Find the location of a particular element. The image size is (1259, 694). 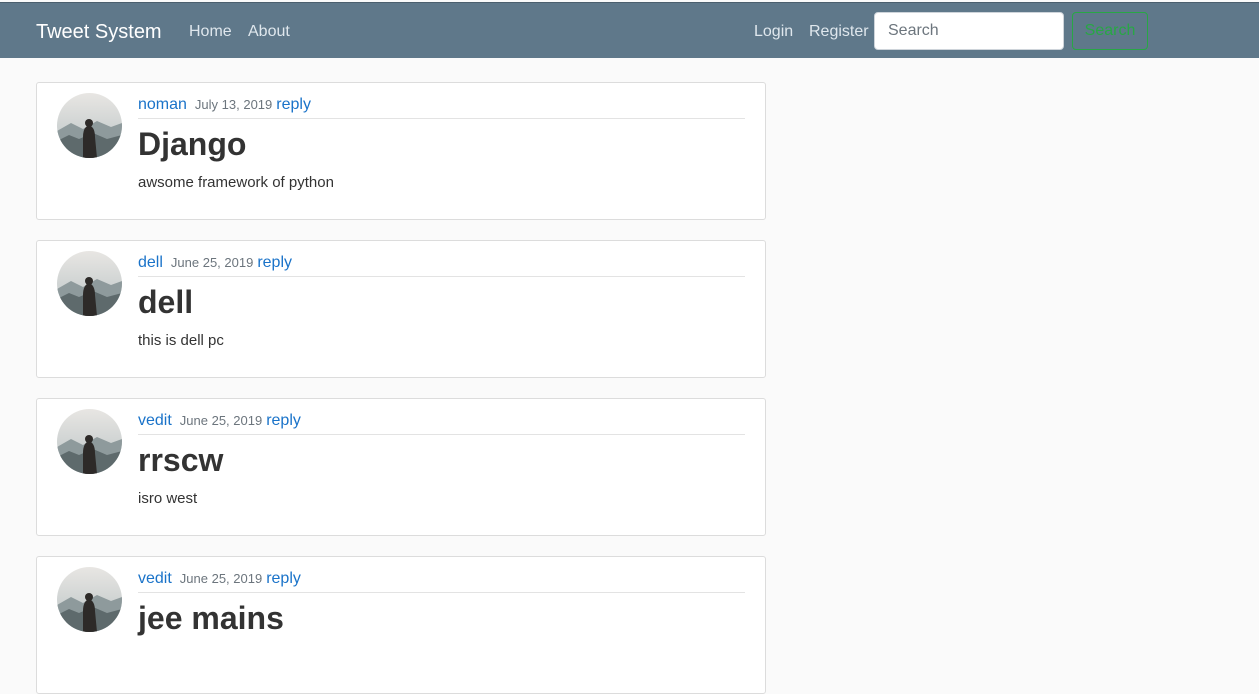

tweet-title: Django is located at coordinates (192, 144).